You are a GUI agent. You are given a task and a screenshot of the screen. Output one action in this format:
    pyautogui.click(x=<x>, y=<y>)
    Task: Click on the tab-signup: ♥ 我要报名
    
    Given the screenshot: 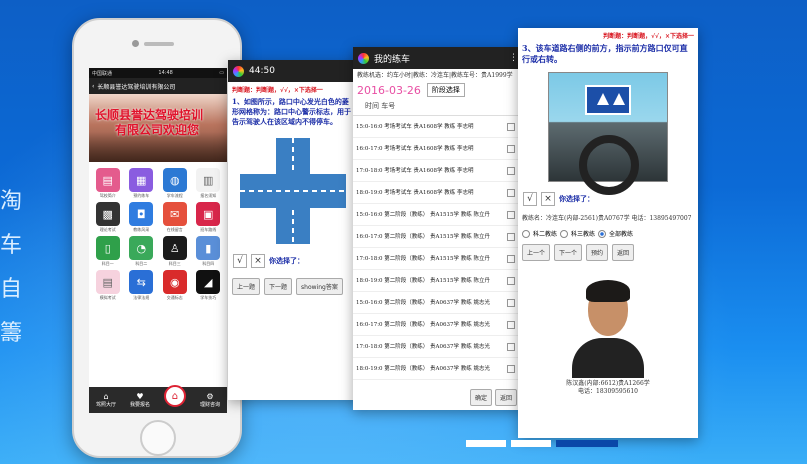 What is the action you would take?
    pyautogui.click(x=140, y=400)
    